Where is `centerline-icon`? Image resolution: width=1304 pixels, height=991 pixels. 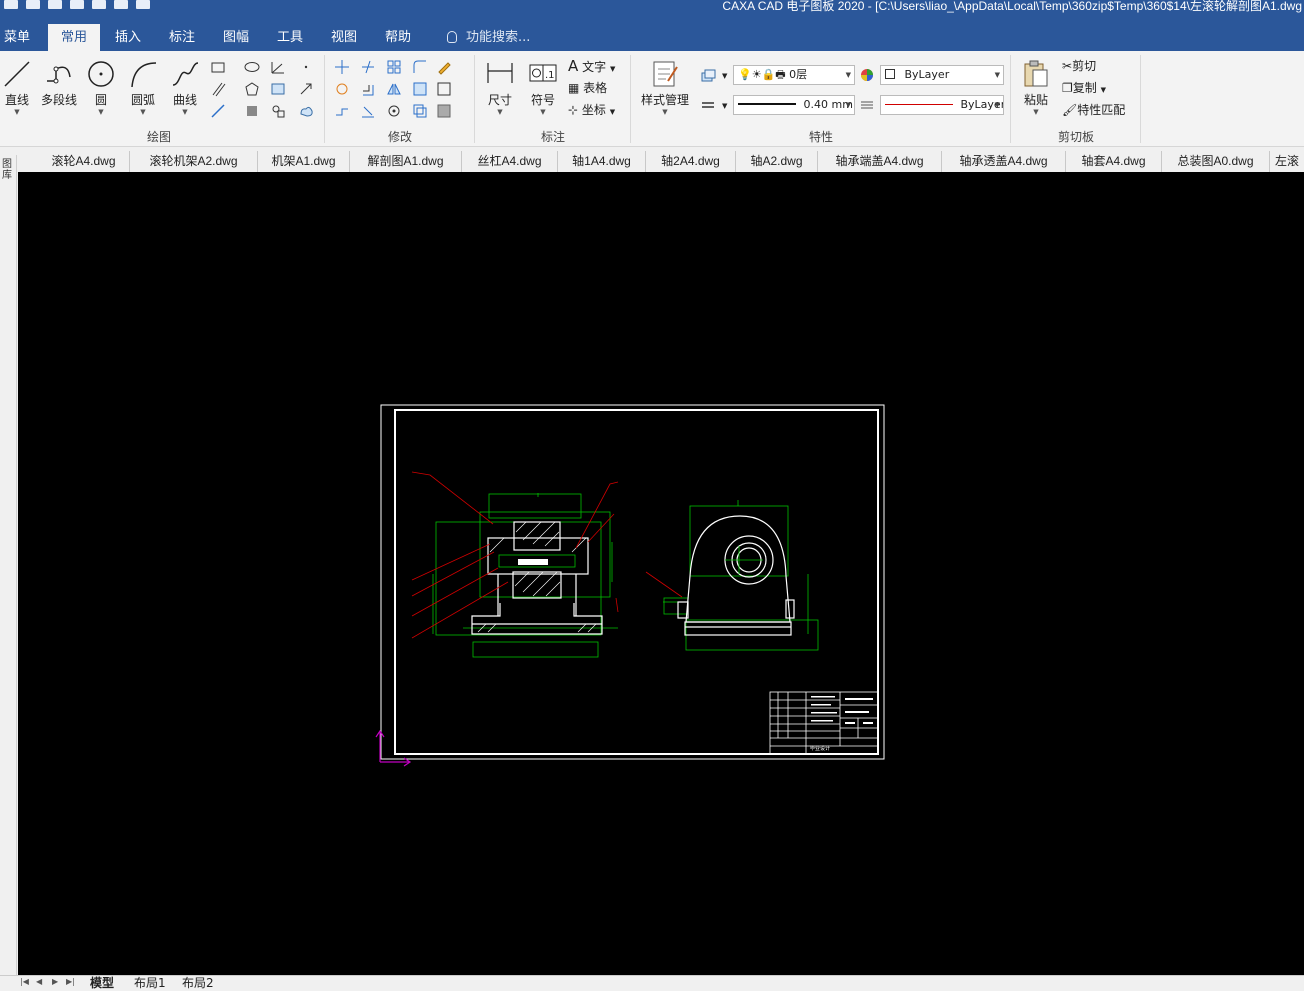 centerline-icon is located at coordinates (218, 111).